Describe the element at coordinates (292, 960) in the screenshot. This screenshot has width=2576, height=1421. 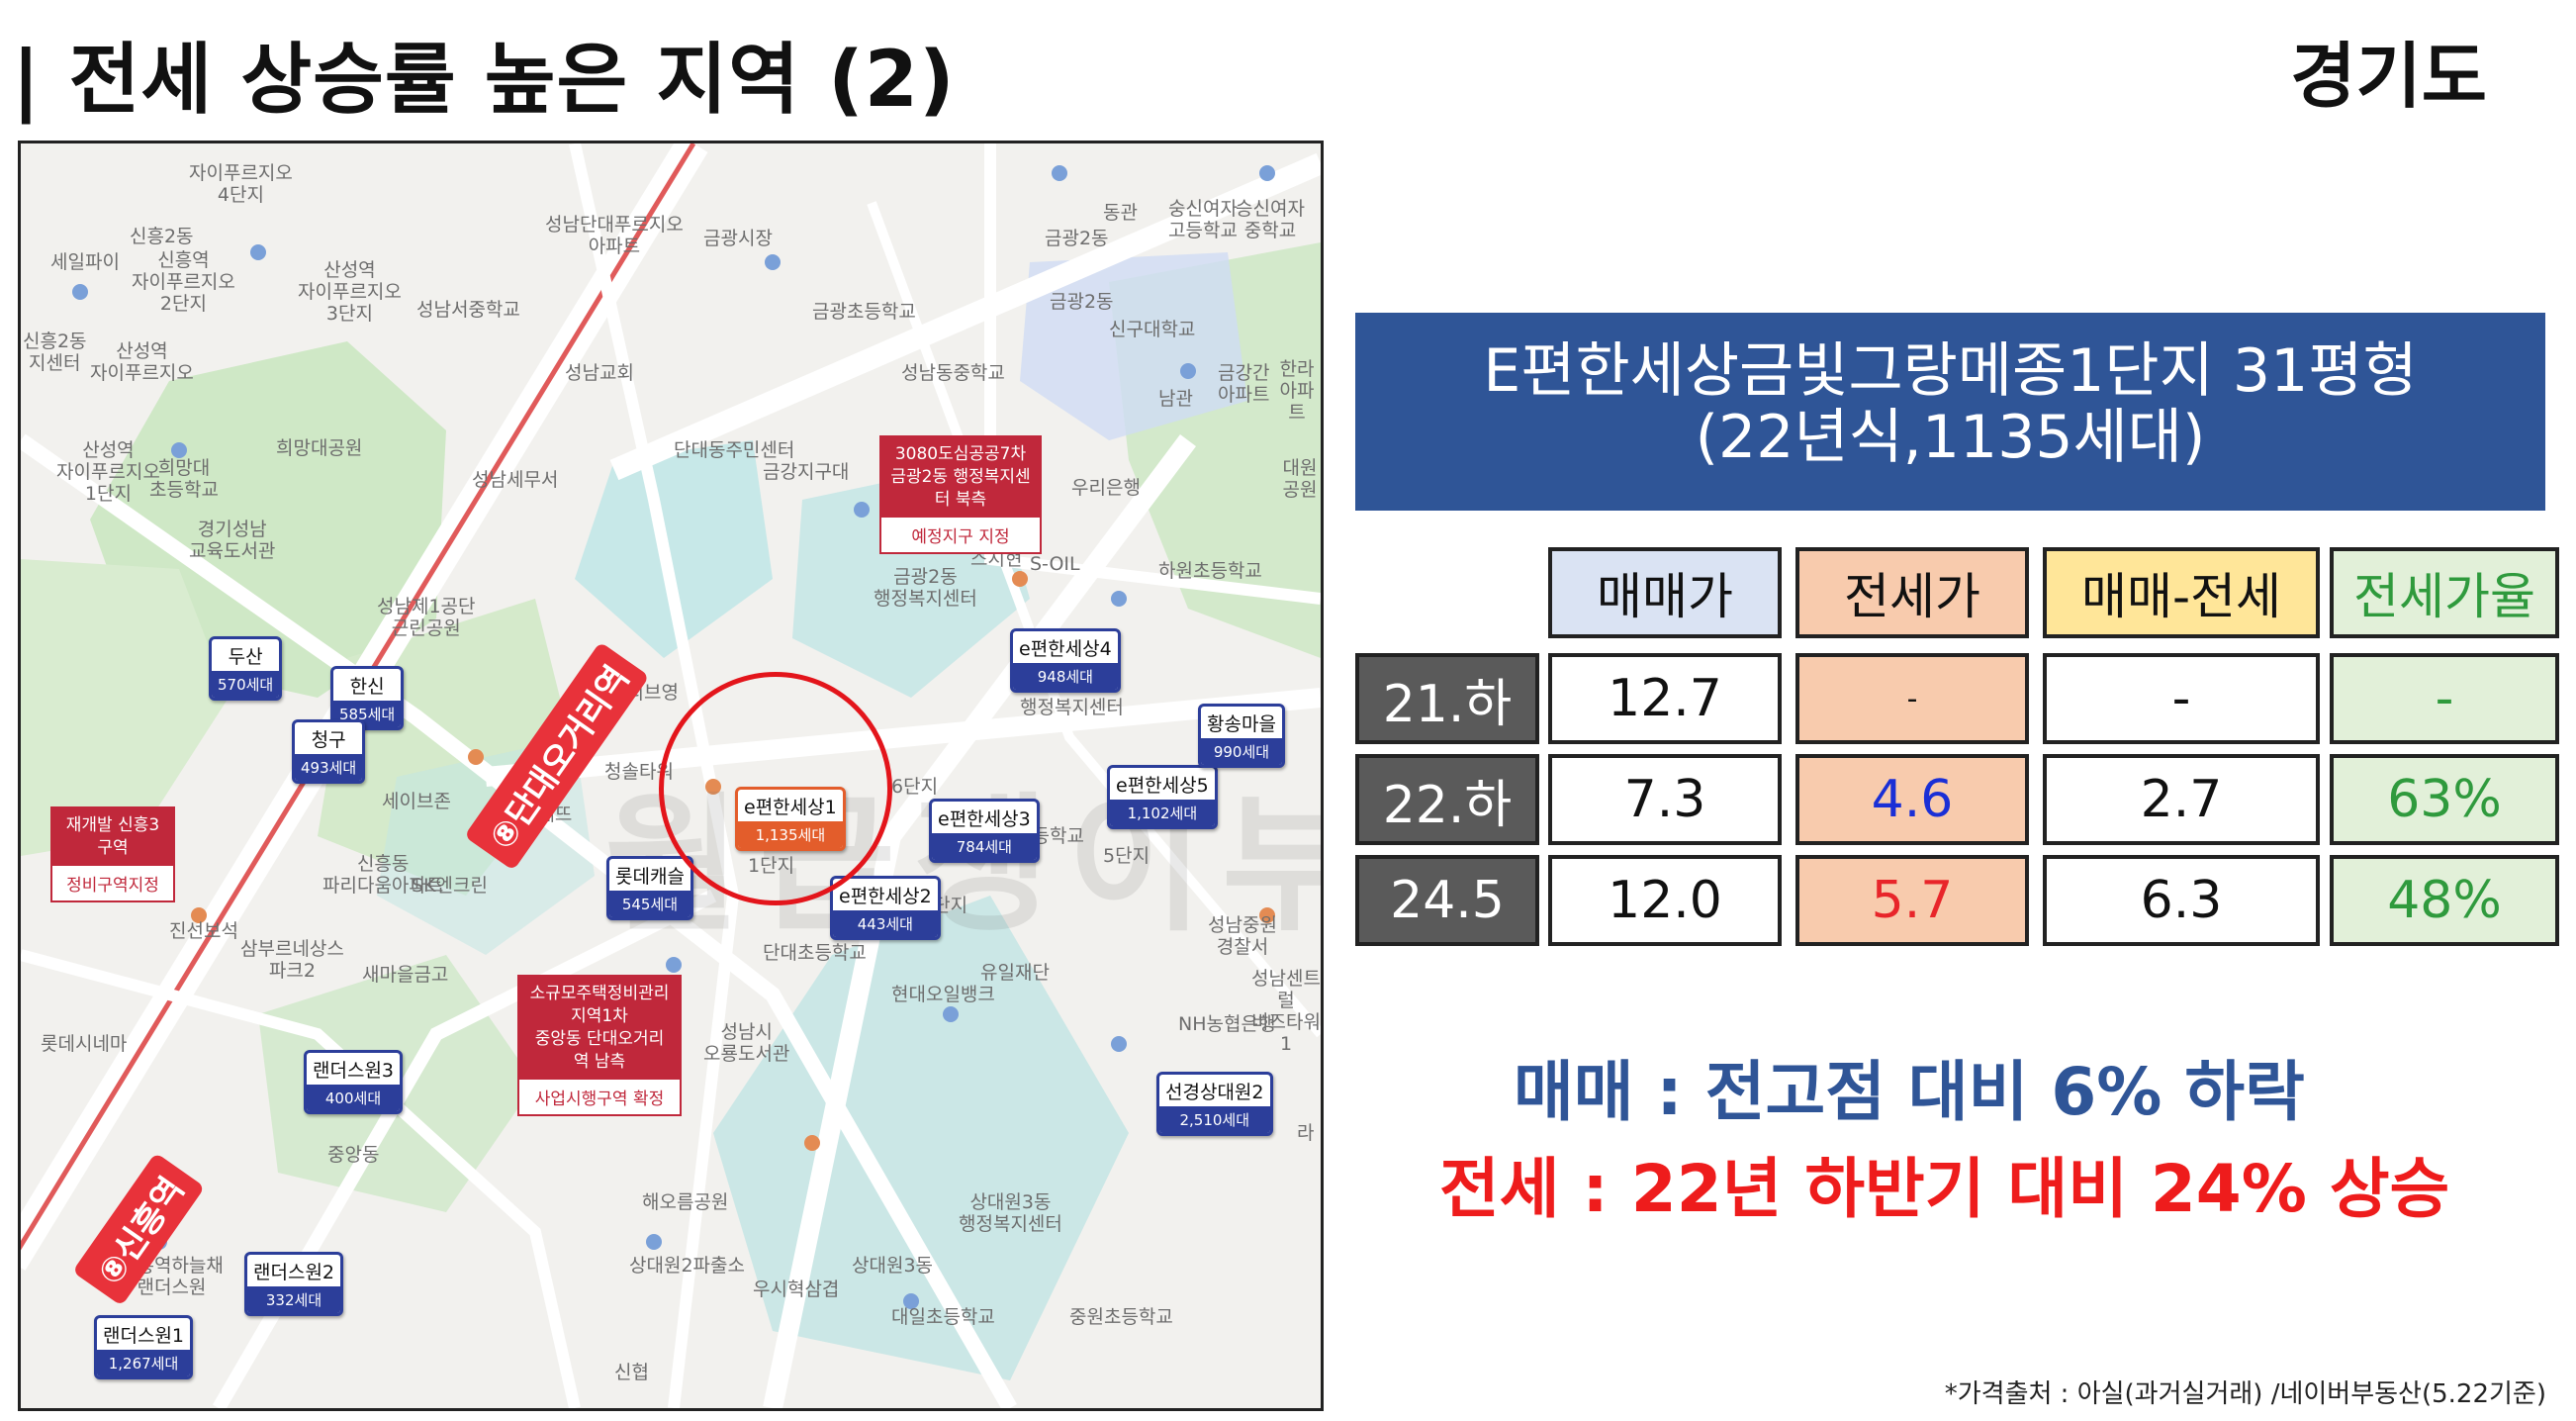
I see `map-label: 삼부르네상스 파크2` at that location.